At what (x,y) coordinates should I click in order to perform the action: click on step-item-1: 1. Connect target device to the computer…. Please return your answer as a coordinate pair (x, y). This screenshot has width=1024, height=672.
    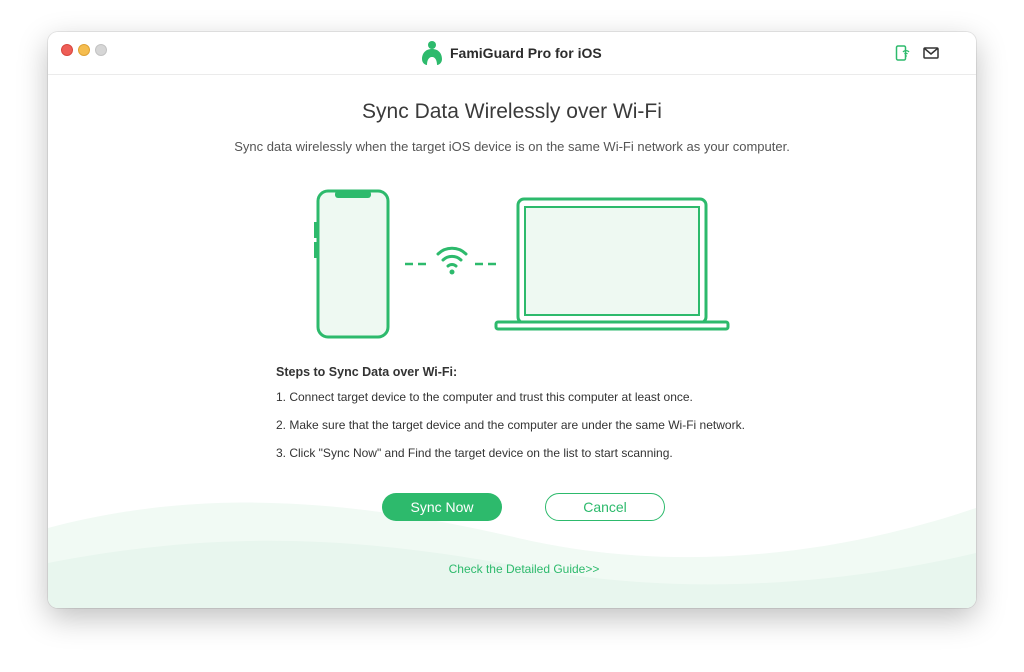
    Looking at the image, I should click on (484, 397).